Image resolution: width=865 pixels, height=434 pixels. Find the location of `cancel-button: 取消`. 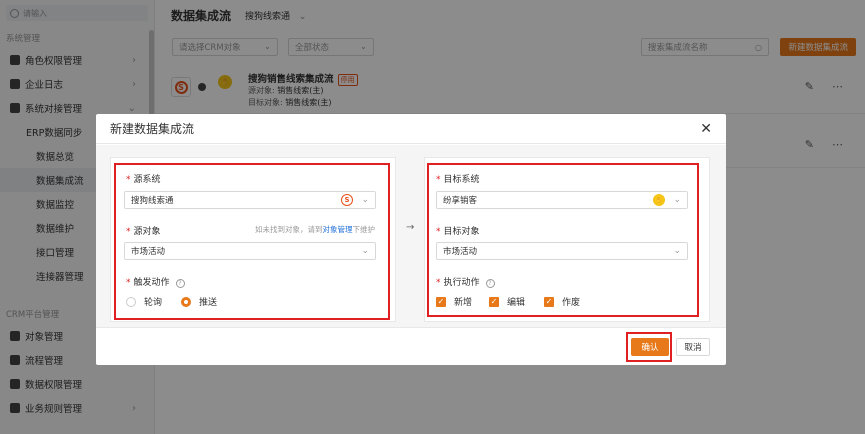

cancel-button: 取消 is located at coordinates (693, 347).